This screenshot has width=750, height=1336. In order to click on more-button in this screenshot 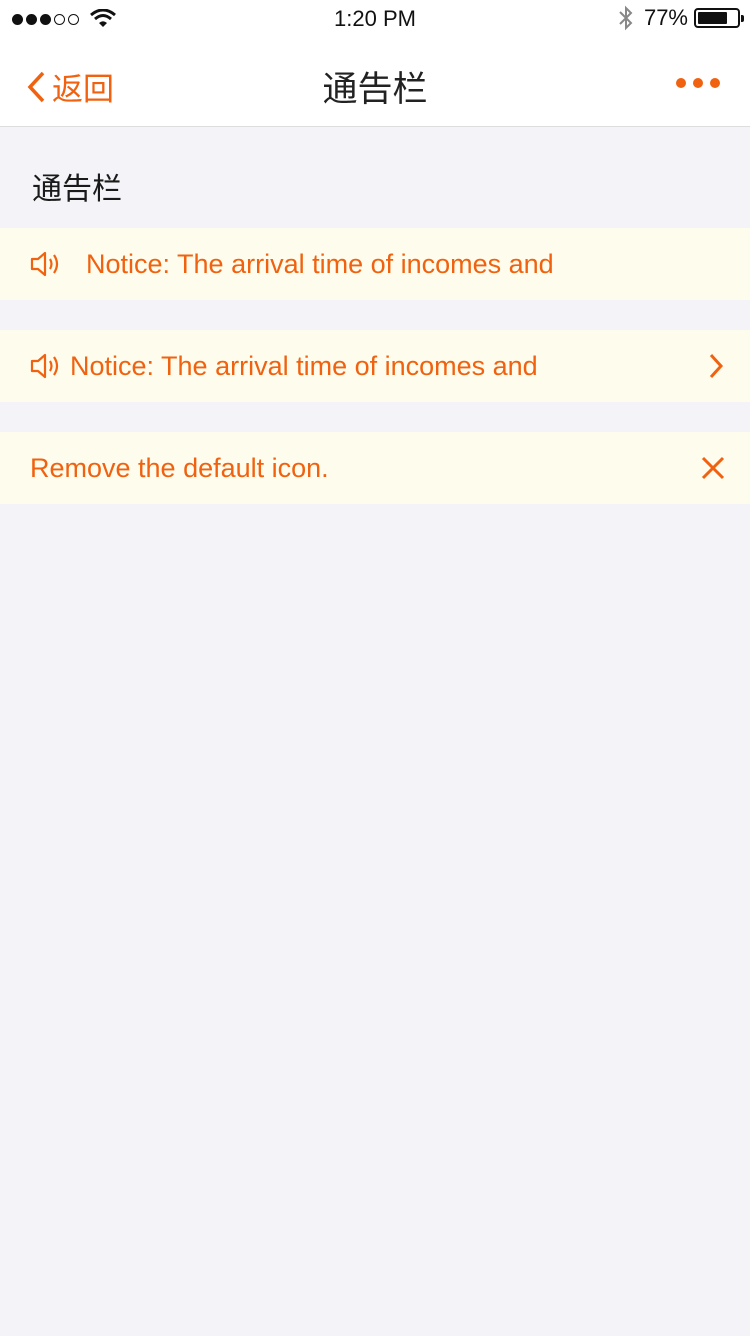, I will do `click(694, 83)`.